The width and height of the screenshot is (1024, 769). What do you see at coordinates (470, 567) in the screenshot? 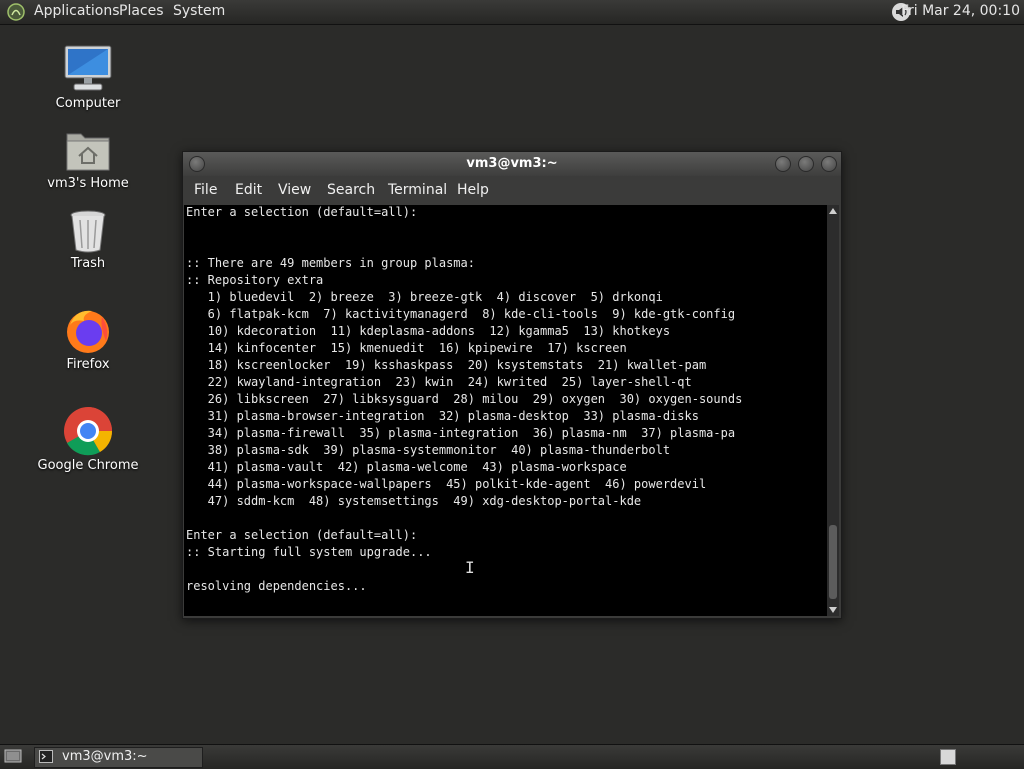
I see `text-cursor-icon: I` at bounding box center [470, 567].